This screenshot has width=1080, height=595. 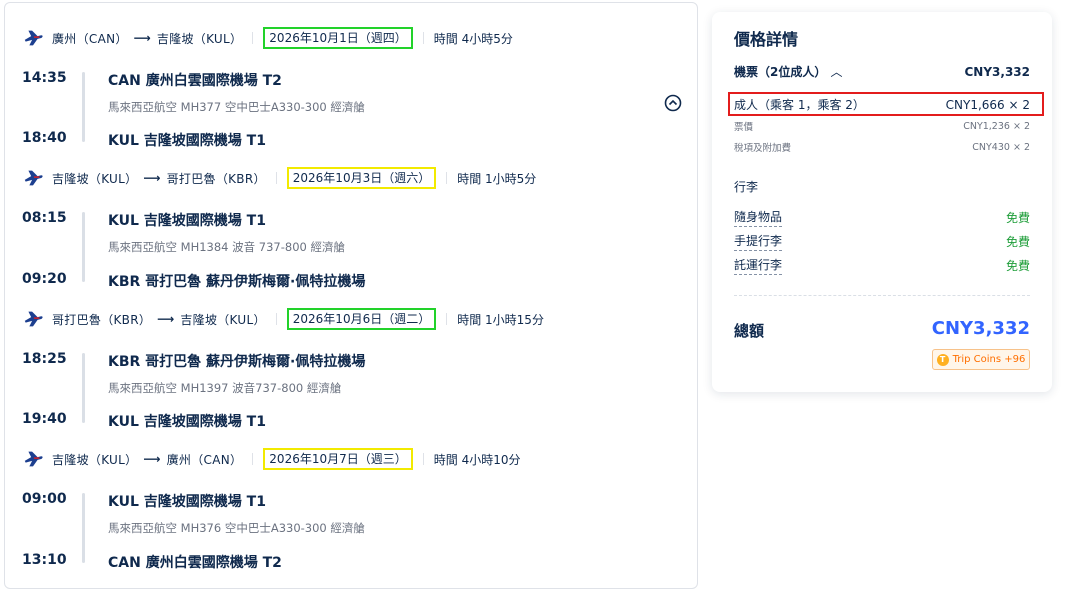 I want to click on baggage-row: 隨身物品 免費, so click(x=882, y=217).